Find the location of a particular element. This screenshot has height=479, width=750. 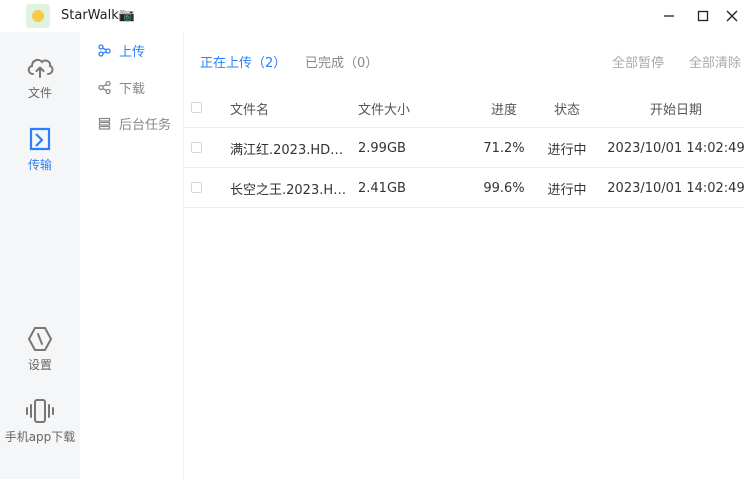

tab-uploading: 正在上传（2） is located at coordinates (243, 61).